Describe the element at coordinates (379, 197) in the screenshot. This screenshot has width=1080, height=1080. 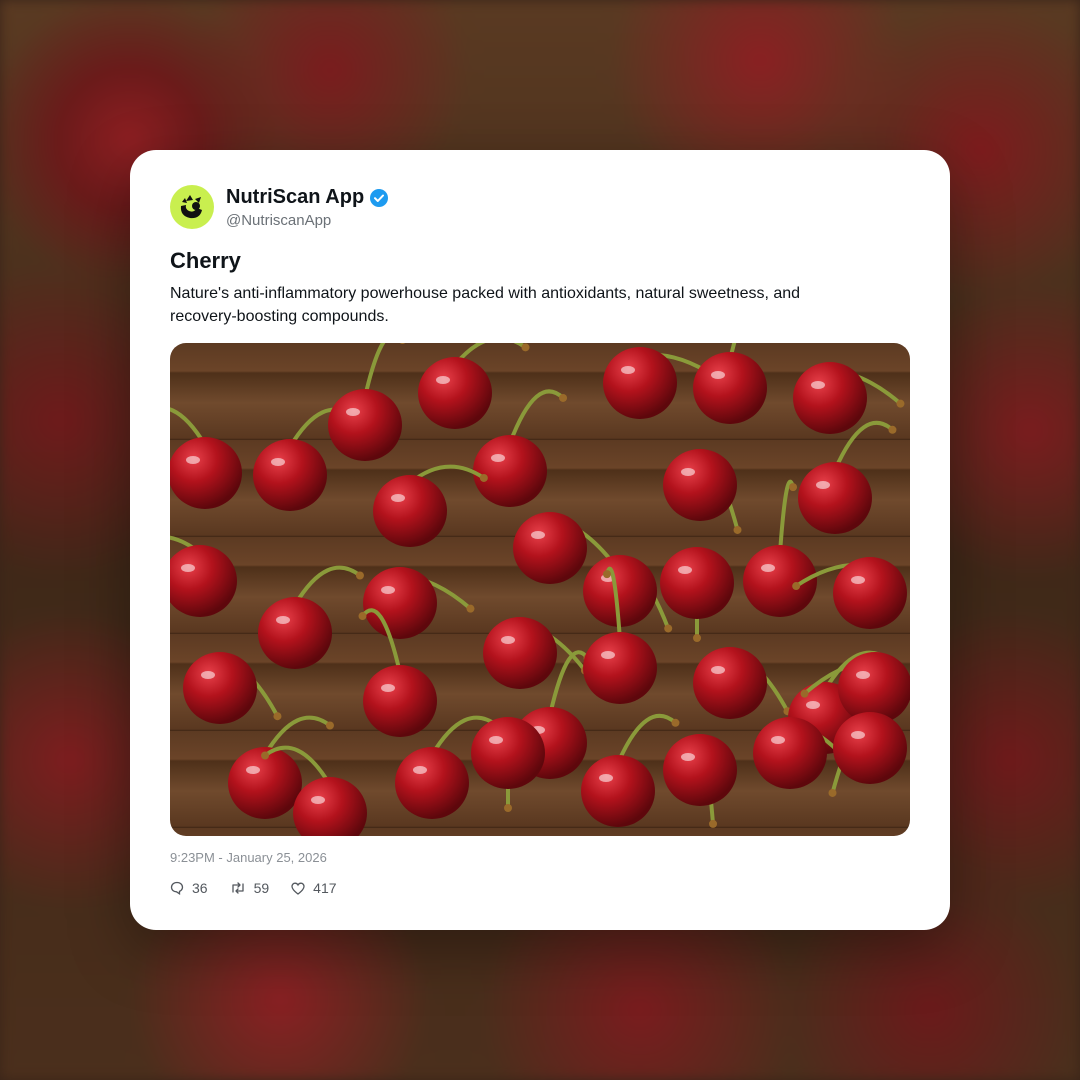
I see `verified-badge-icon` at that location.